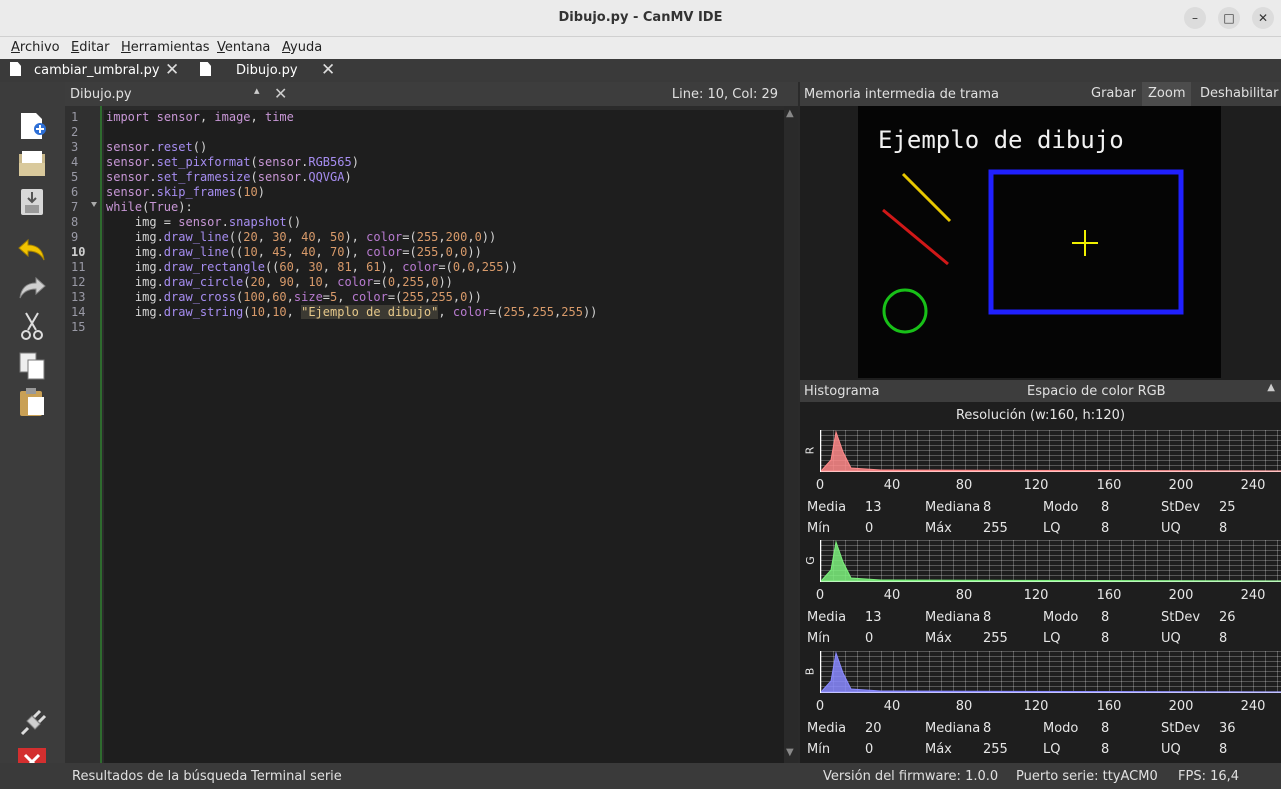 Image resolution: width=1281 pixels, height=789 pixels. What do you see at coordinates (1113, 94) in the screenshot?
I see `record-button: Grabar` at bounding box center [1113, 94].